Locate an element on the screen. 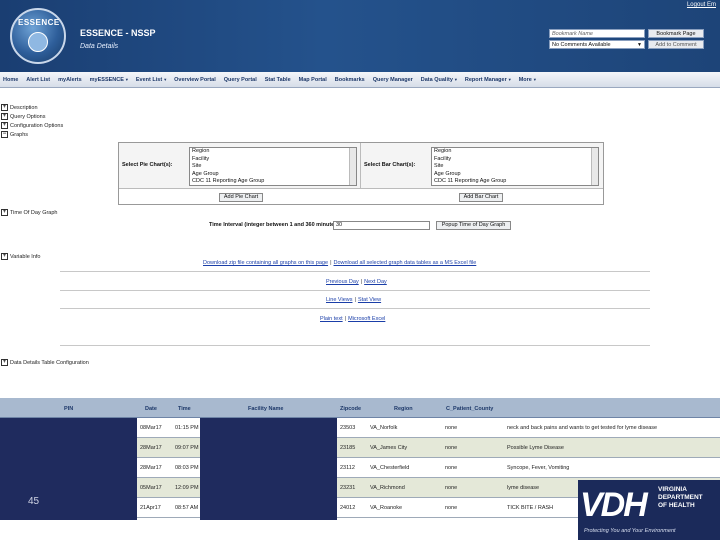  essence-logo: ESSENCE is located at coordinates (38, 36).